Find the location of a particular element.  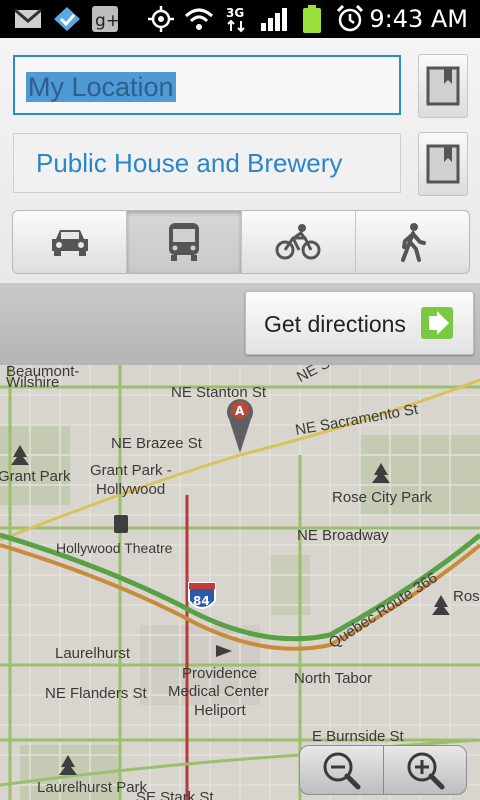

zoom-controls is located at coordinates (383, 770).